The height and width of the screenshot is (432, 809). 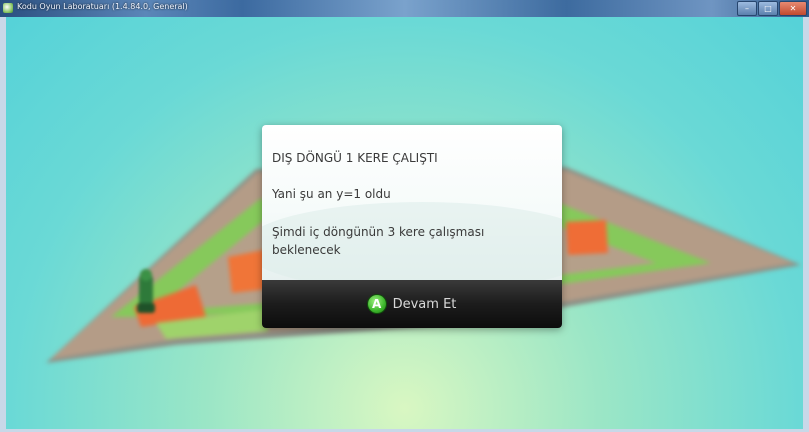 I want to click on continue-button: A Devam Et, so click(x=412, y=304).